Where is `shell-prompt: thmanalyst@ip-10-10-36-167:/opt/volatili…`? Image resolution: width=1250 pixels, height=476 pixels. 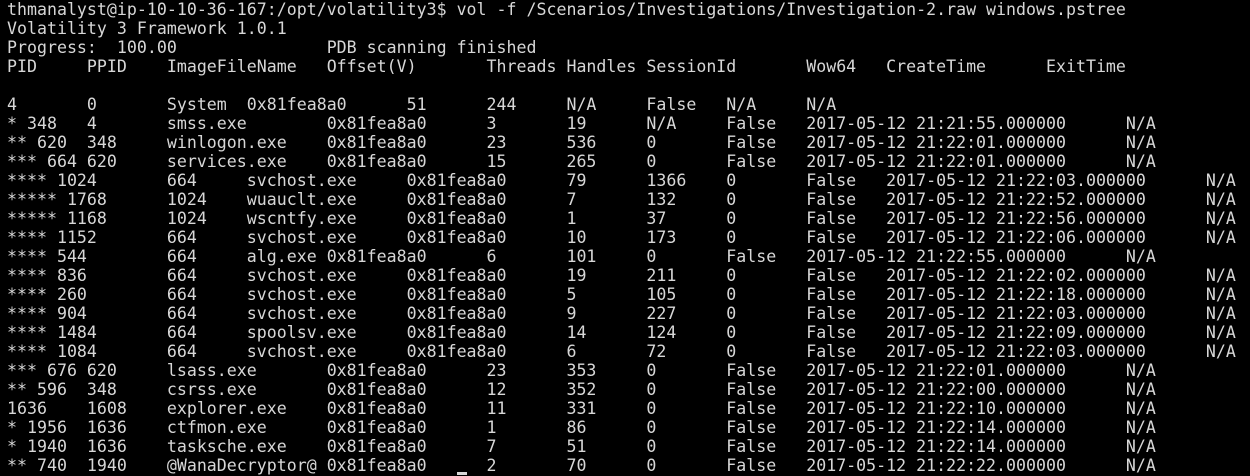 shell-prompt: thmanalyst@ip-10-10-36-167:/opt/volatili… is located at coordinates (227, 9).